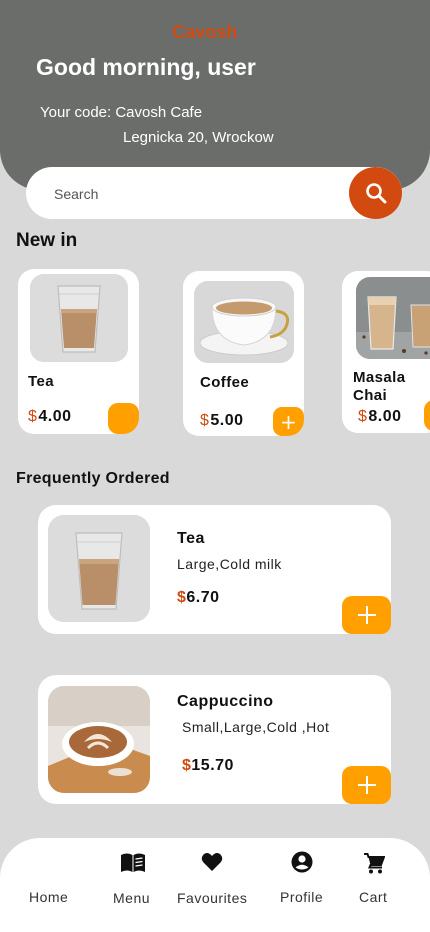  Describe the element at coordinates (373, 897) in the screenshot. I see `nav-label: Cart` at that location.